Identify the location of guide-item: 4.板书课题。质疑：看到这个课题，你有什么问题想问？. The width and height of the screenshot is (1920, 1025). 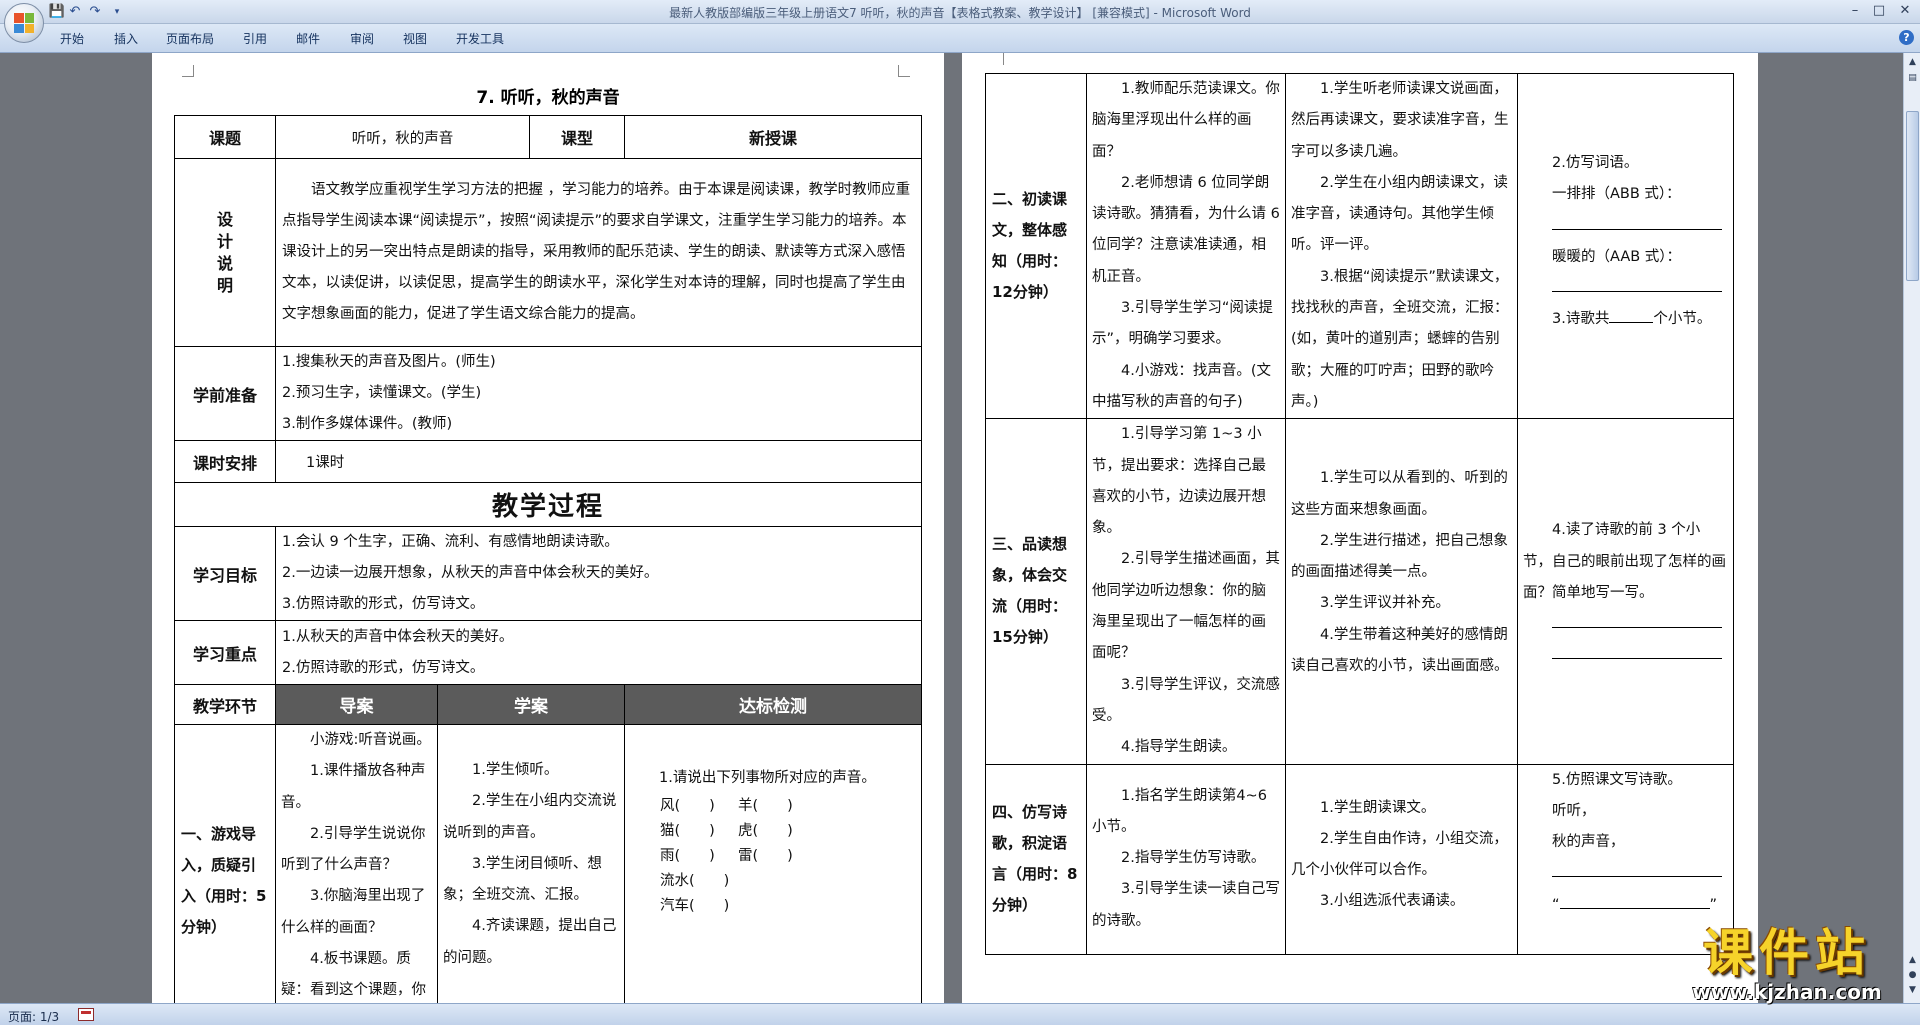
(353, 975).